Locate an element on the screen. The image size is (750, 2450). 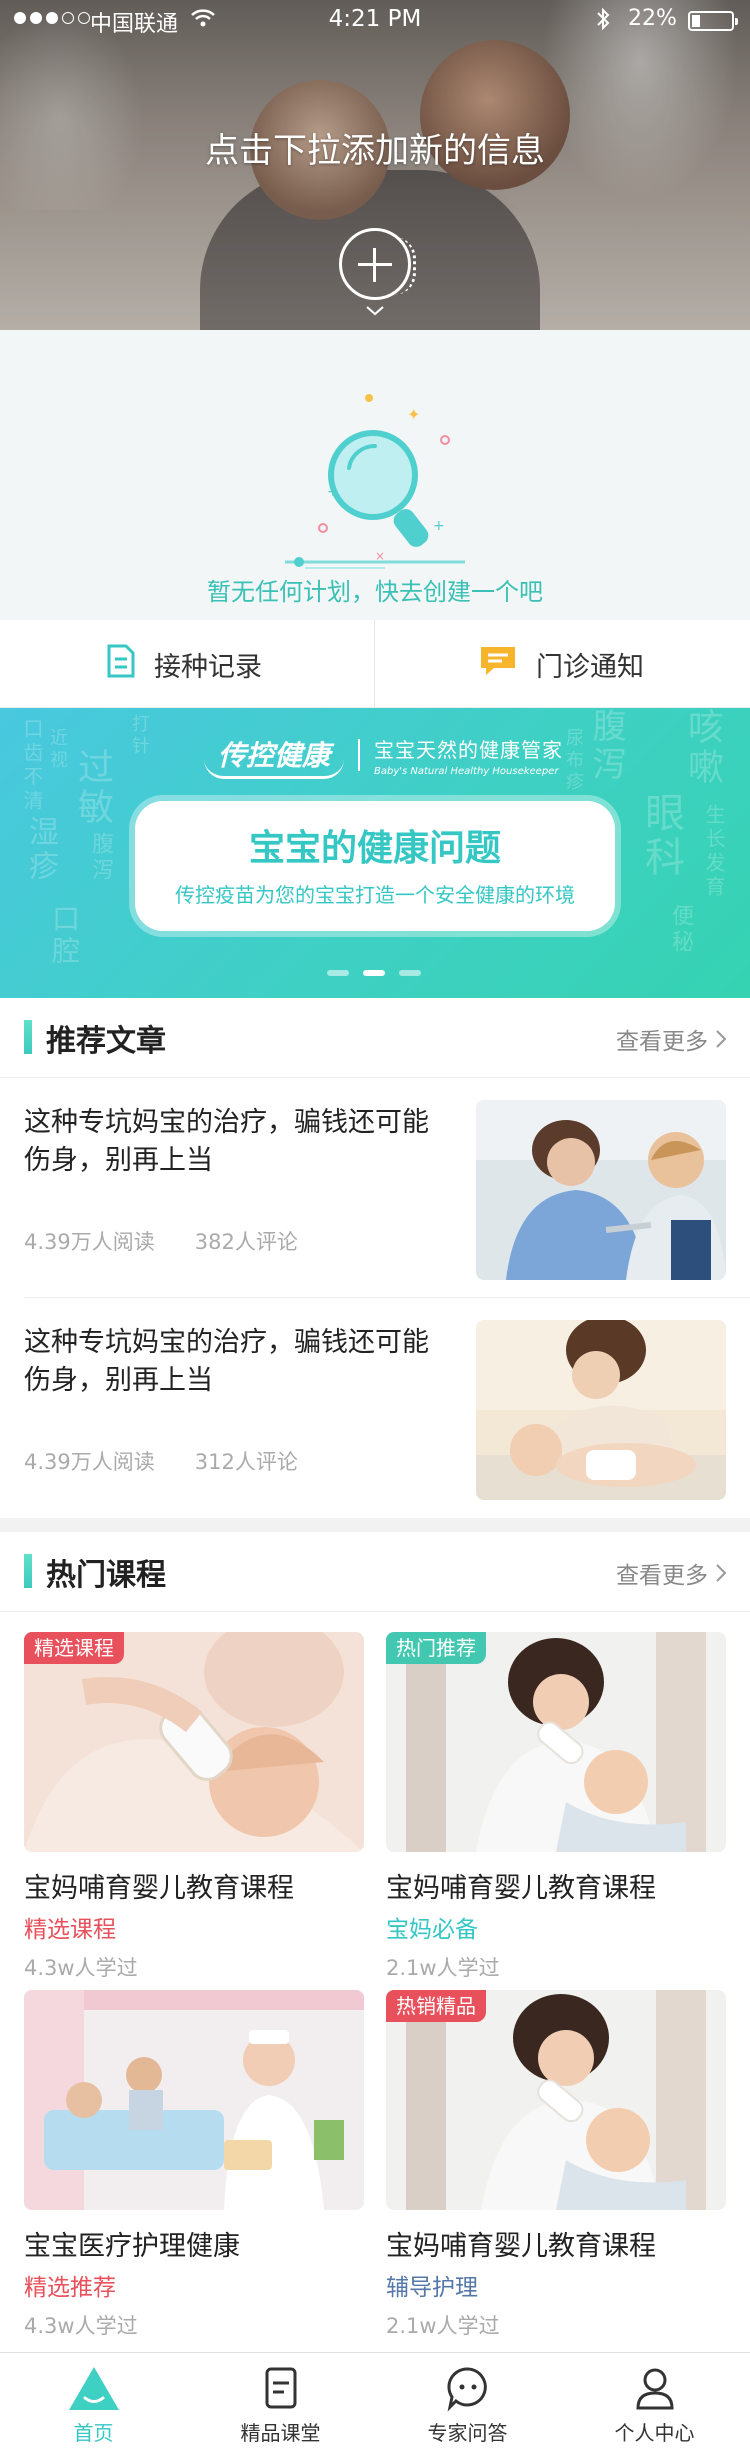
vaccination-record-button: 接种记录 is located at coordinates (184, 664).